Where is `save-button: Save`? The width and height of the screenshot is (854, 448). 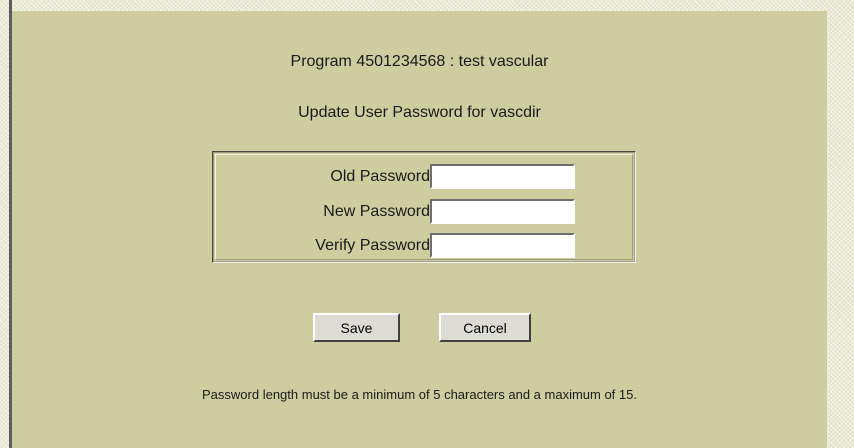
save-button: Save is located at coordinates (356, 327).